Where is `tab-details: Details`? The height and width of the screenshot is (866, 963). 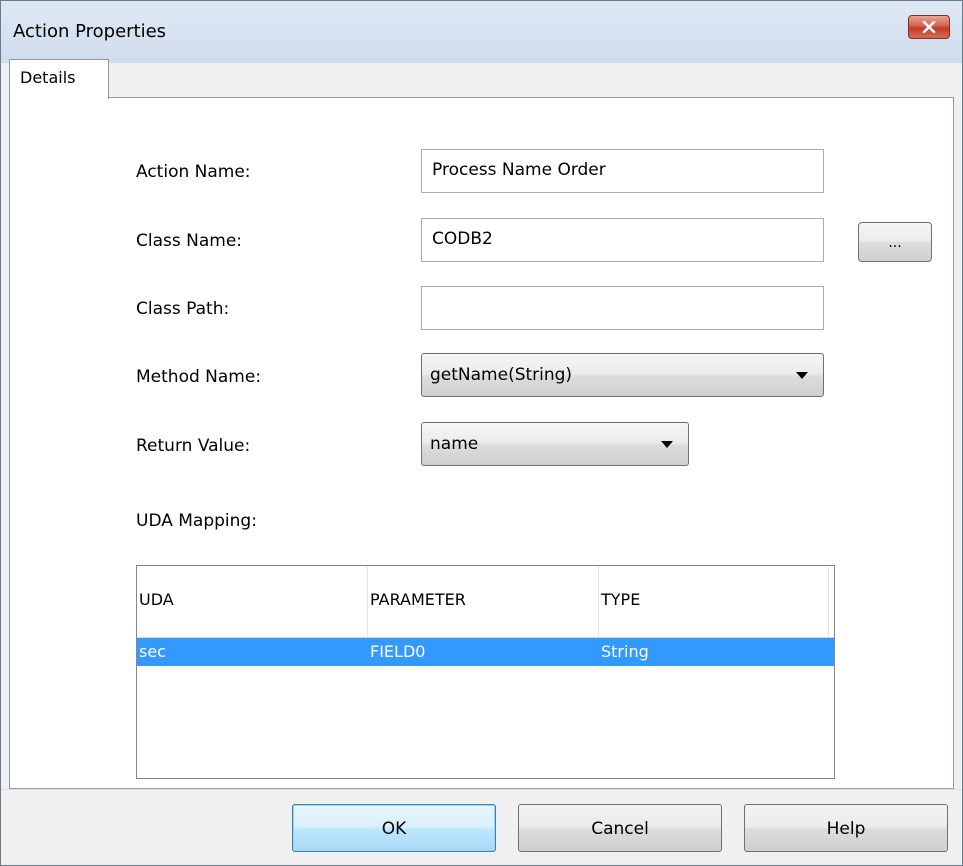 tab-details: Details is located at coordinates (59, 79).